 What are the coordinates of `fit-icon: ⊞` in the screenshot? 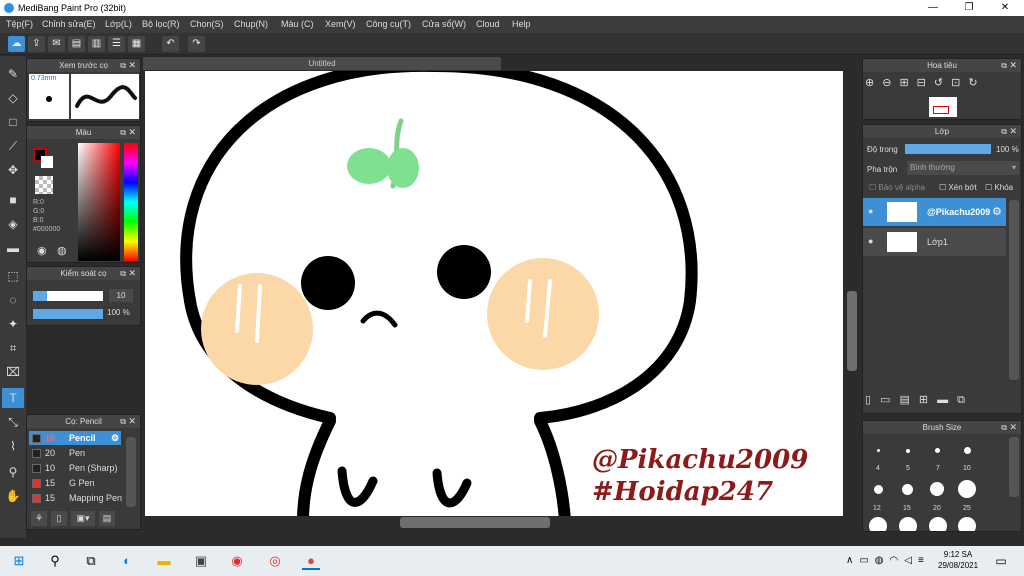 It's located at (907, 83).